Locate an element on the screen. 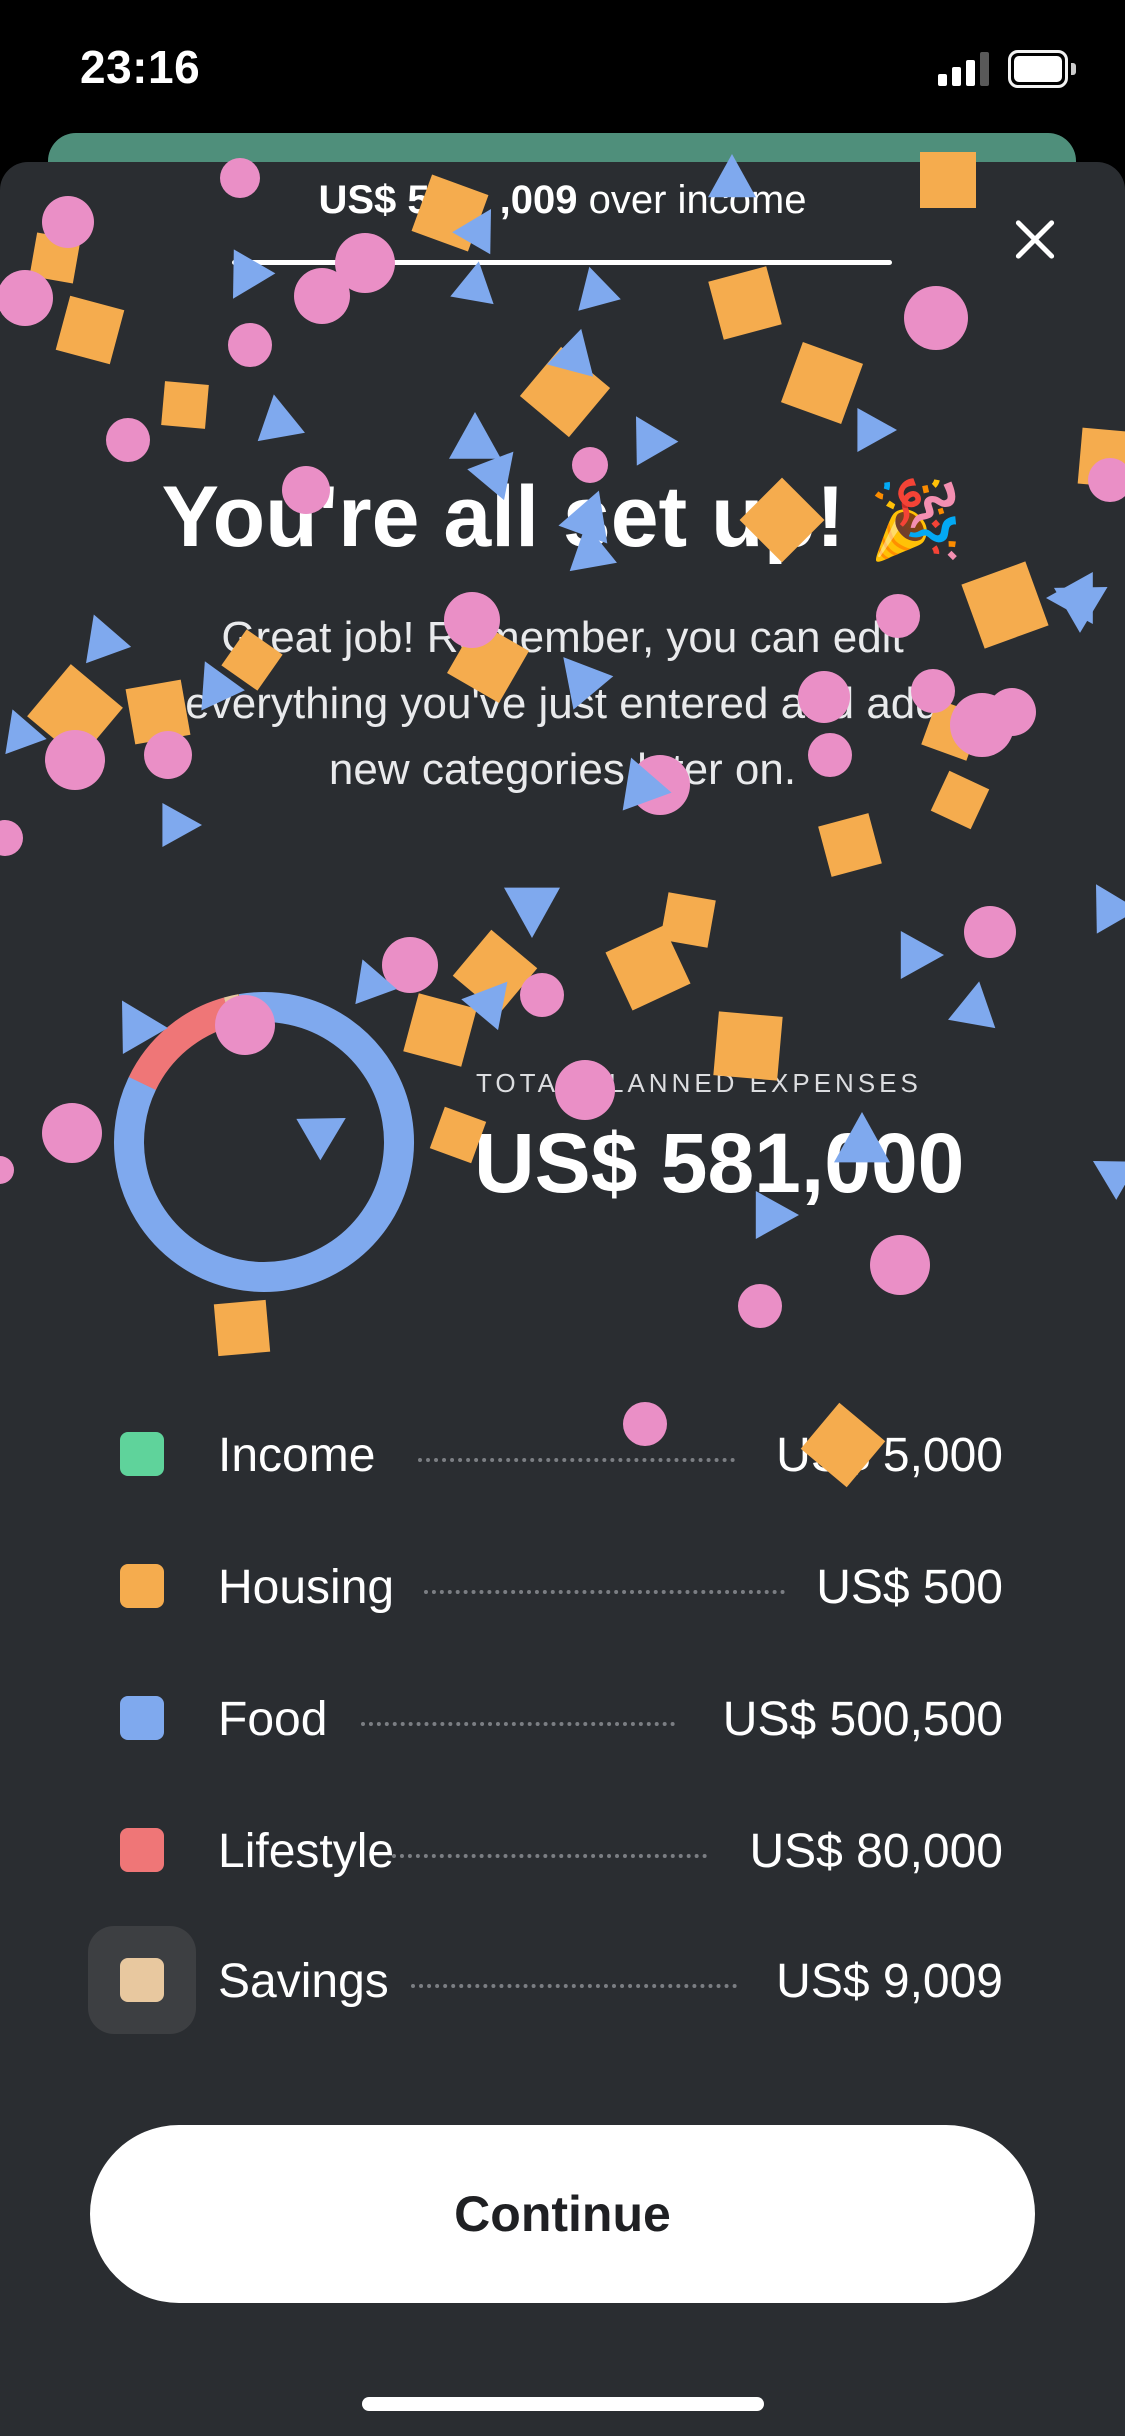 The width and height of the screenshot is (1125, 2436). continue-button: Continue is located at coordinates (562, 2214).